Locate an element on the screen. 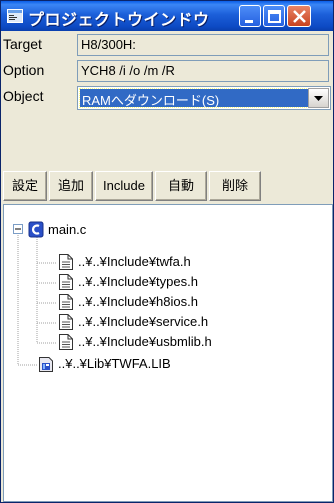 The width and height of the screenshot is (334, 503). object-label: Object is located at coordinates (23, 96).